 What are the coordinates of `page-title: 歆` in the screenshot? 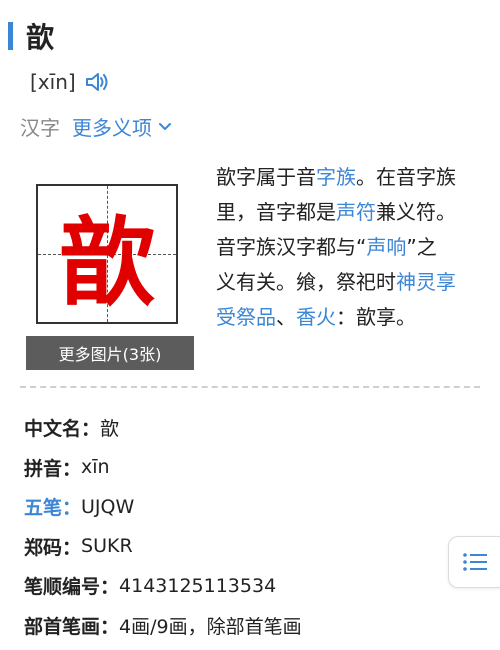 It's located at (40, 37).